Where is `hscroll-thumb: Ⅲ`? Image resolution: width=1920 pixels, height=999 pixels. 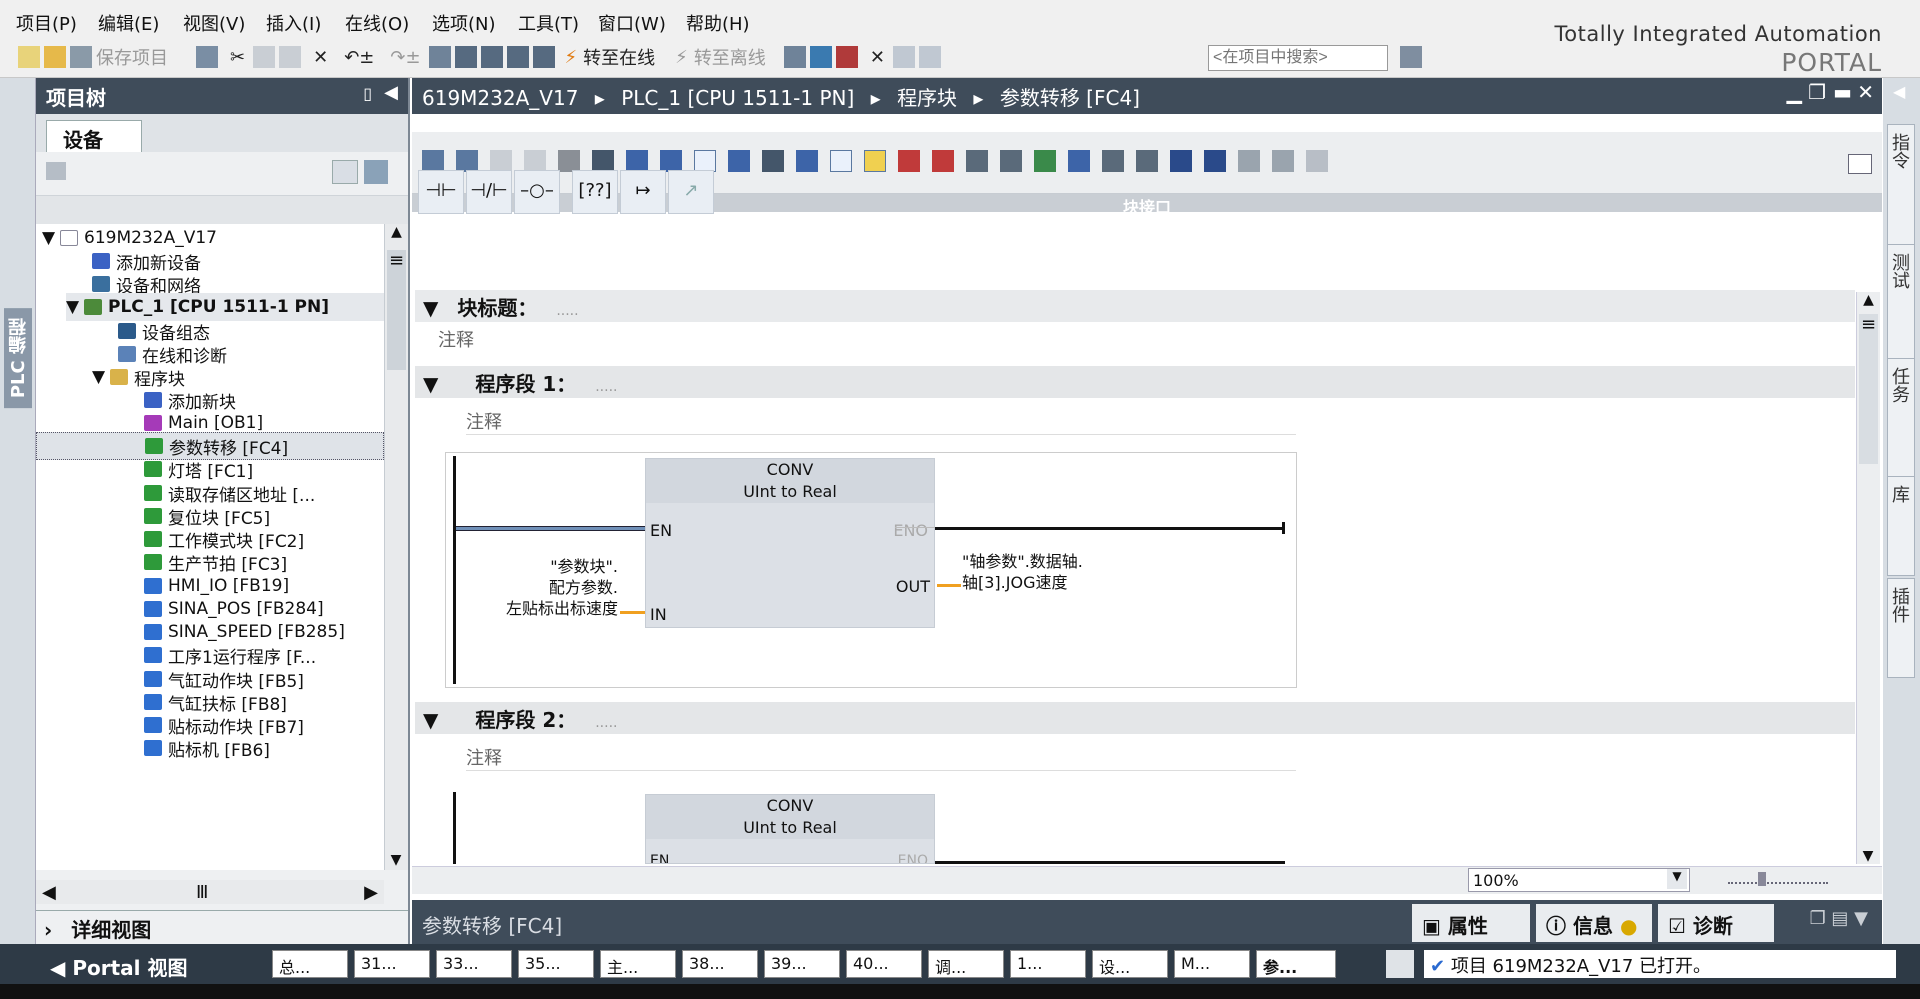 hscroll-thumb: Ⅲ is located at coordinates (202, 892).